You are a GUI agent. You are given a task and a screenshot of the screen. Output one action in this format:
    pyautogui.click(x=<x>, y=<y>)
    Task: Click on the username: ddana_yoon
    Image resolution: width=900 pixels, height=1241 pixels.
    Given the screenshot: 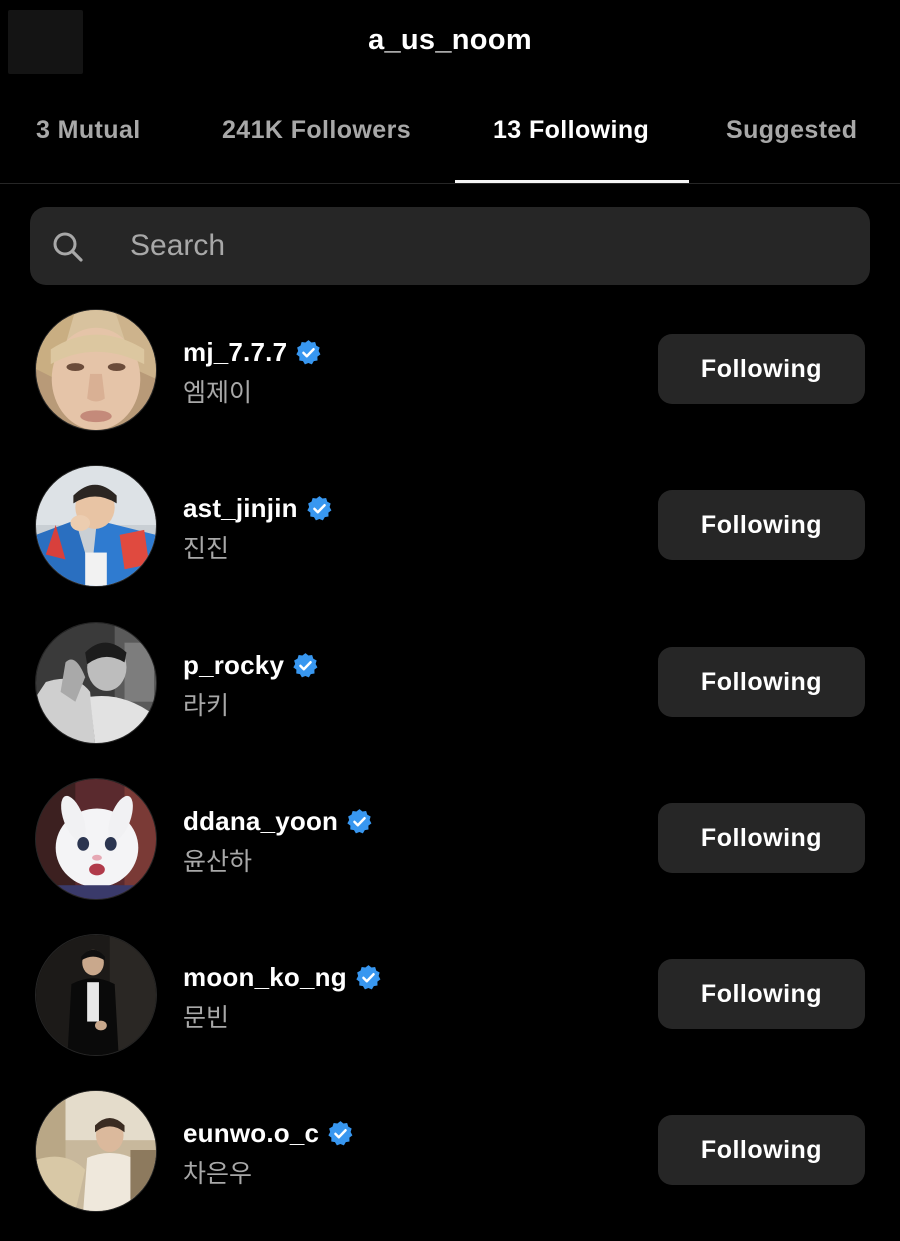 What is the action you would take?
    pyautogui.click(x=278, y=821)
    